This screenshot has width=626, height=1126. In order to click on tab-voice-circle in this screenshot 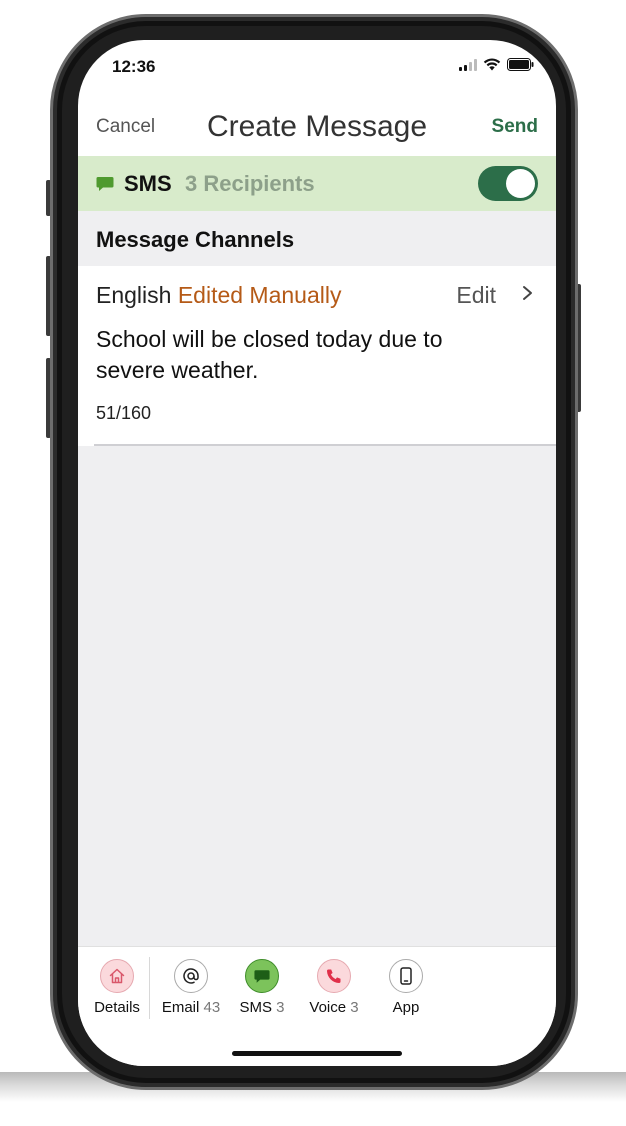, I will do `click(334, 976)`.